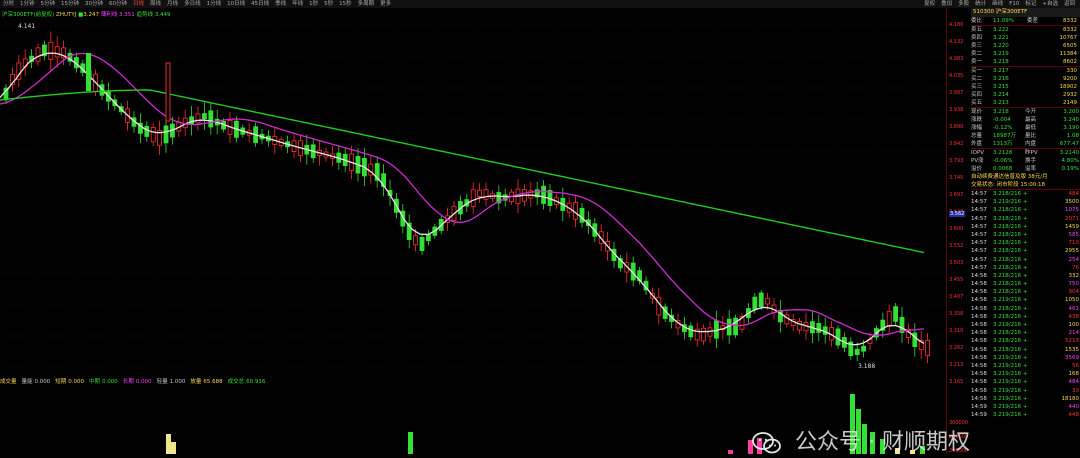 The height and width of the screenshot is (458, 1080). Describe the element at coordinates (1025, 276) in the screenshot. I see `tick-row: 14:58 3.218/216 + 332` at that location.